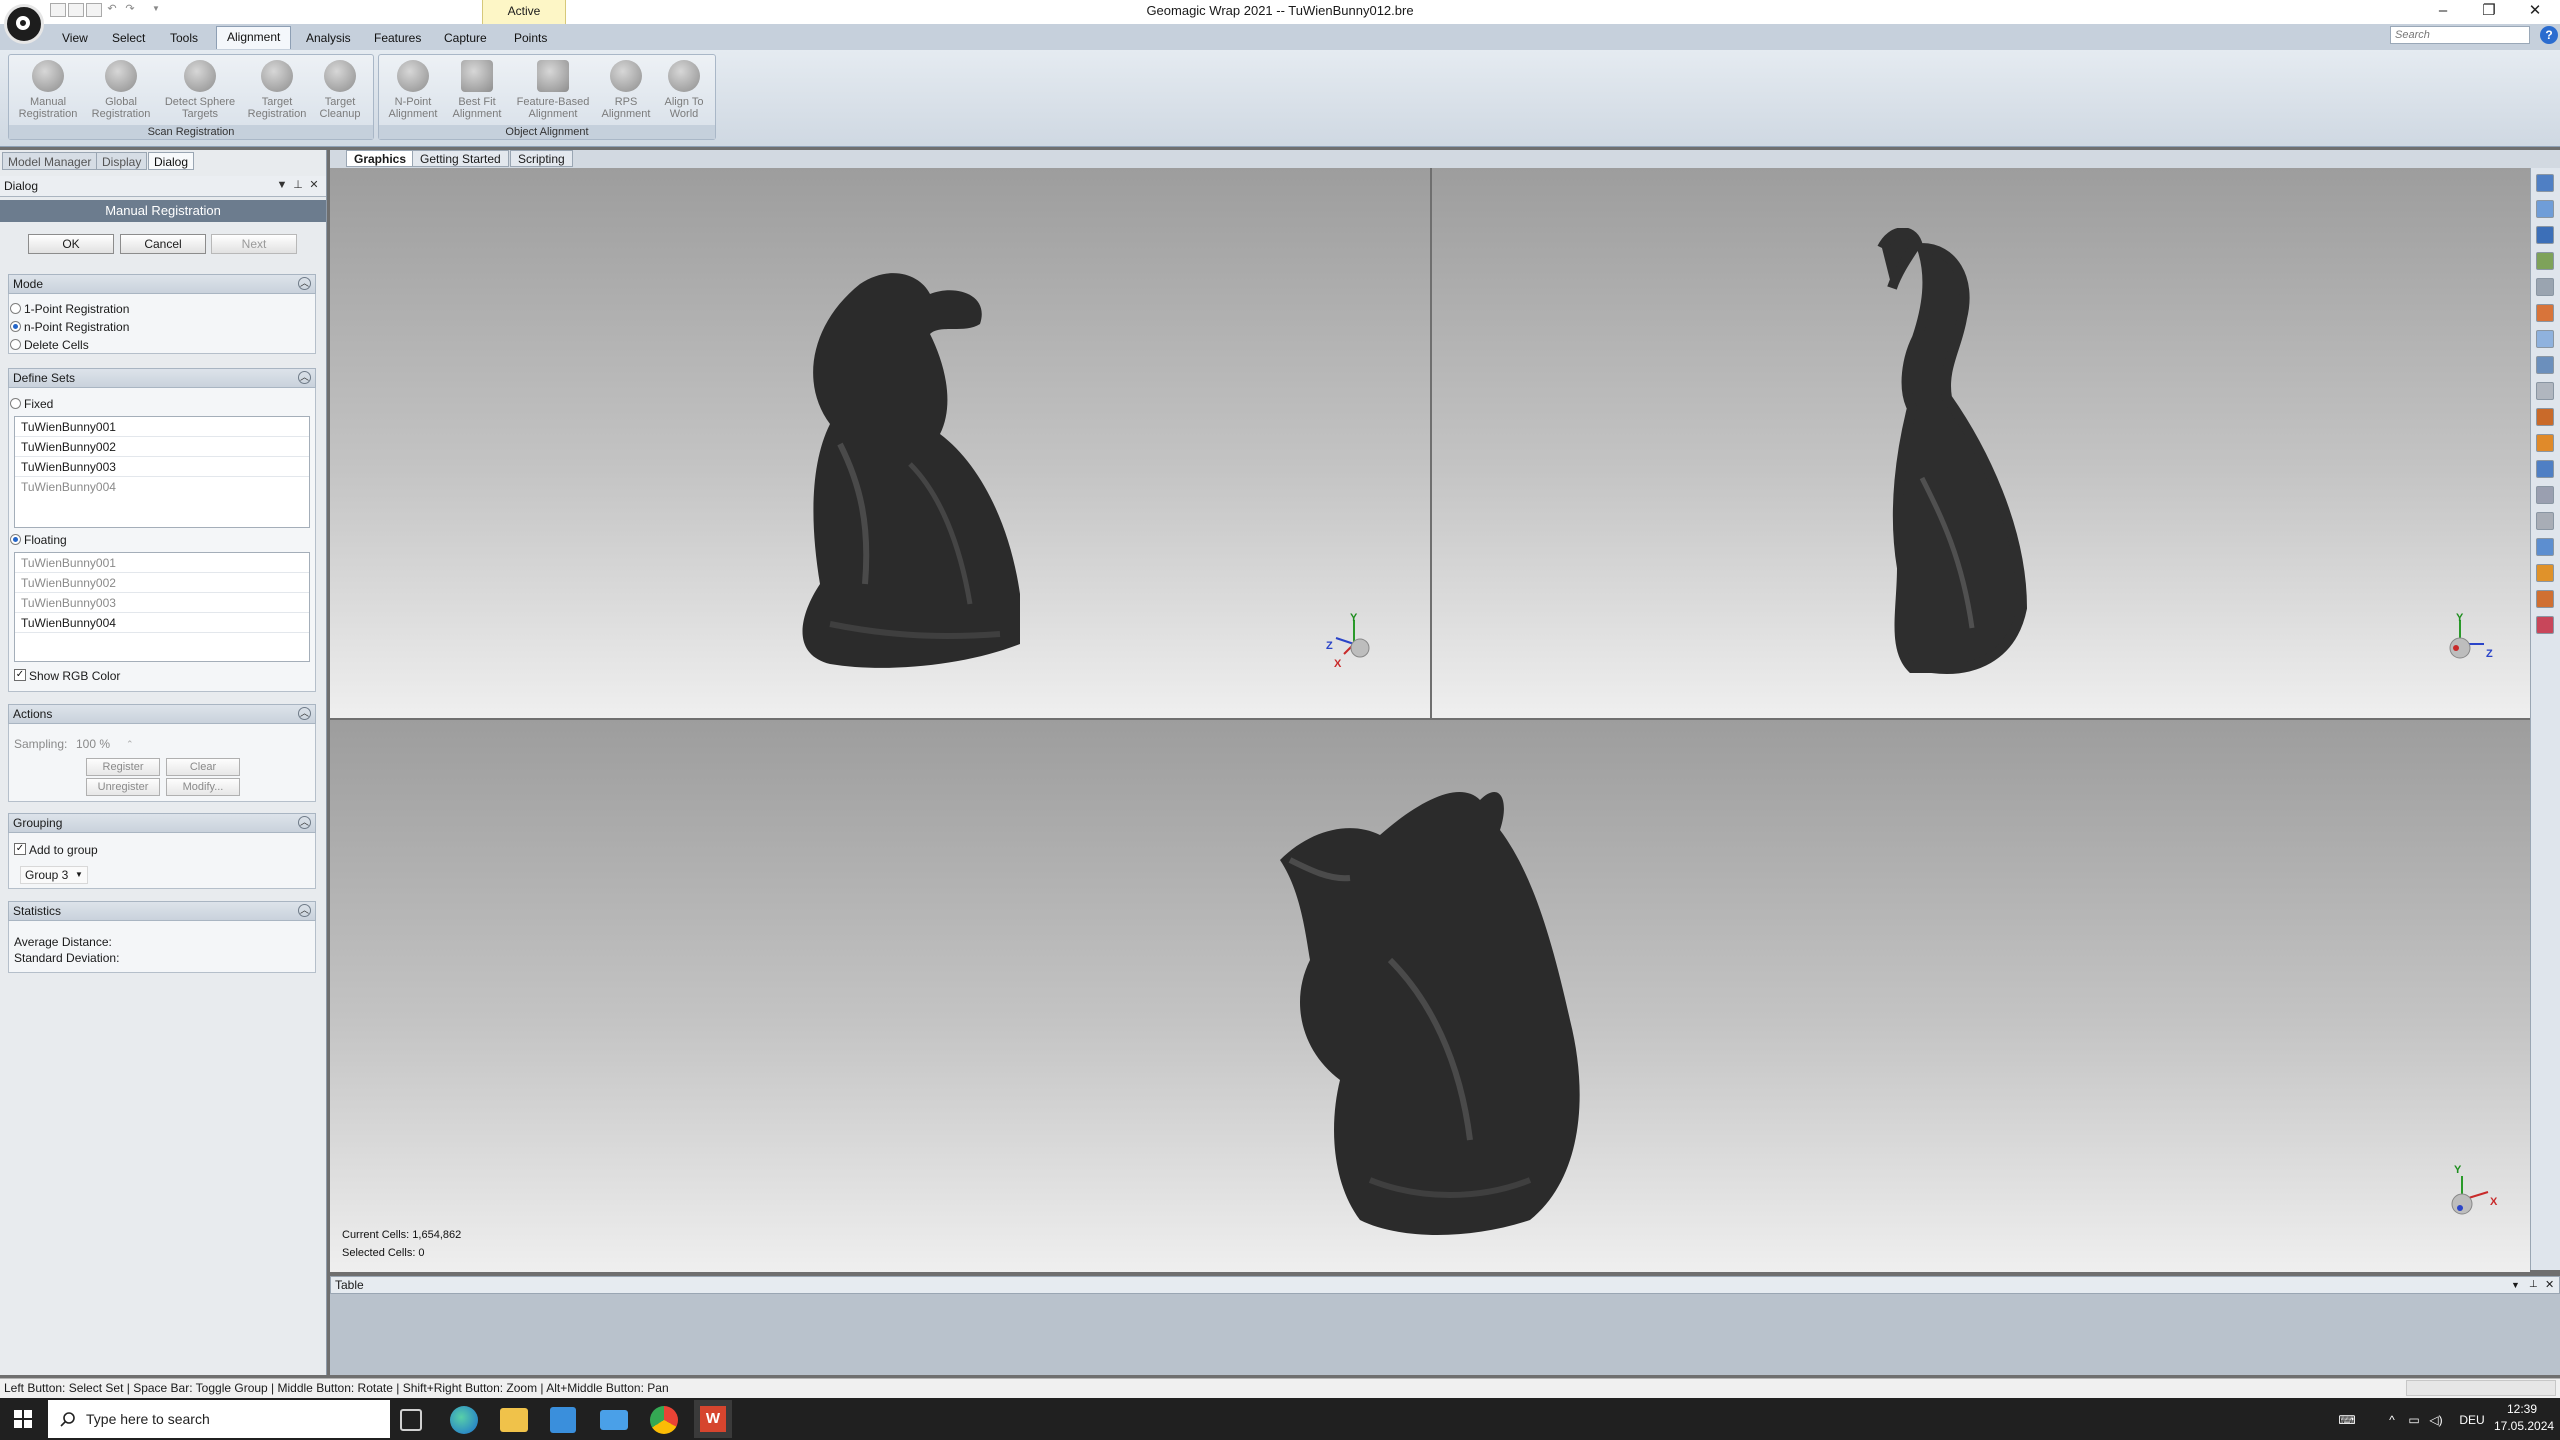  What do you see at coordinates (184, 38) in the screenshot?
I see `tab-tools: Tools` at bounding box center [184, 38].